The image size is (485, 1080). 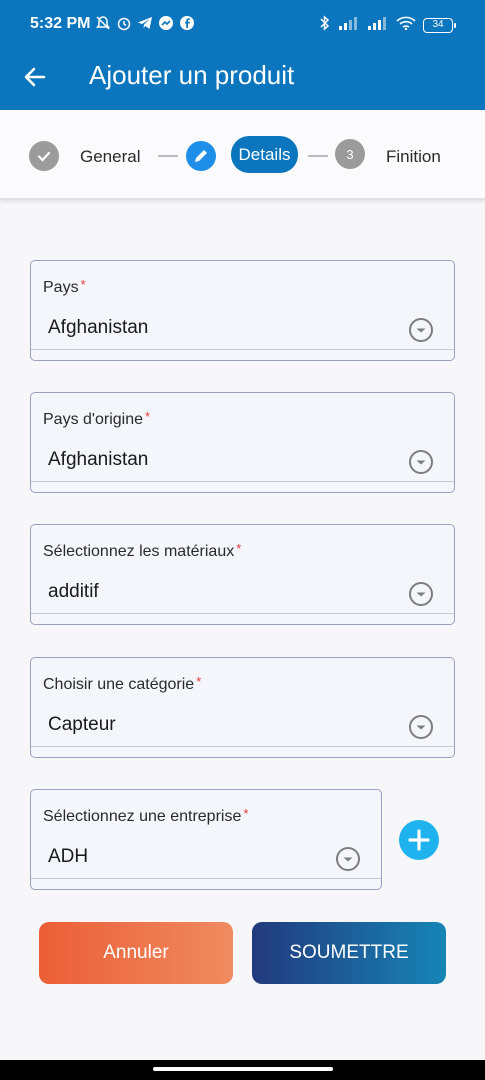 I want to click on status-bar: 5:32 PM 34, so click(x=242, y=21).